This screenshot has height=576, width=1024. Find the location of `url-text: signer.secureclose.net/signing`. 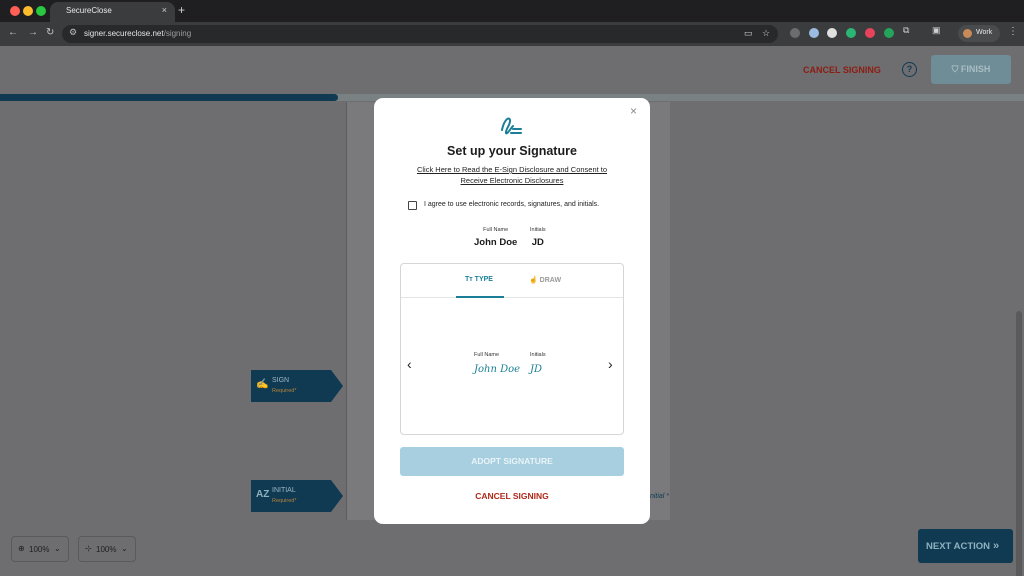

url-text: signer.secureclose.net/signing is located at coordinates (138, 33).